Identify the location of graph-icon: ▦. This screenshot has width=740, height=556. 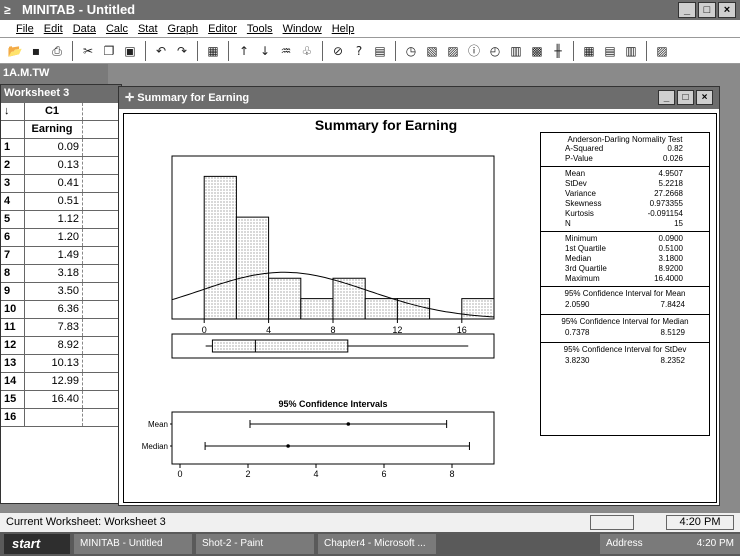
(213, 51).